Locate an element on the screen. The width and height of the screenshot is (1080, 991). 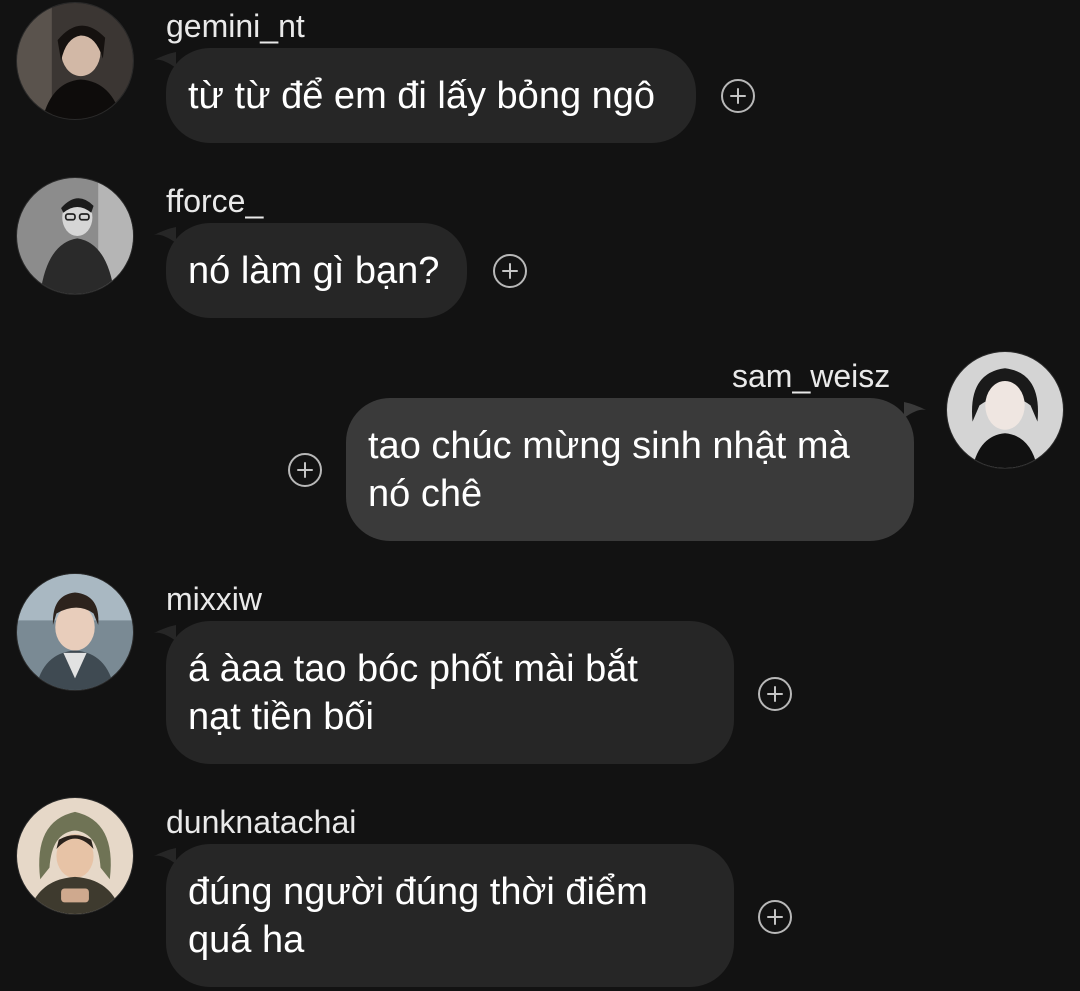
message-text: á àaa tao bóc phốt mài bắt nạt tiền bối is located at coordinates (413, 692).